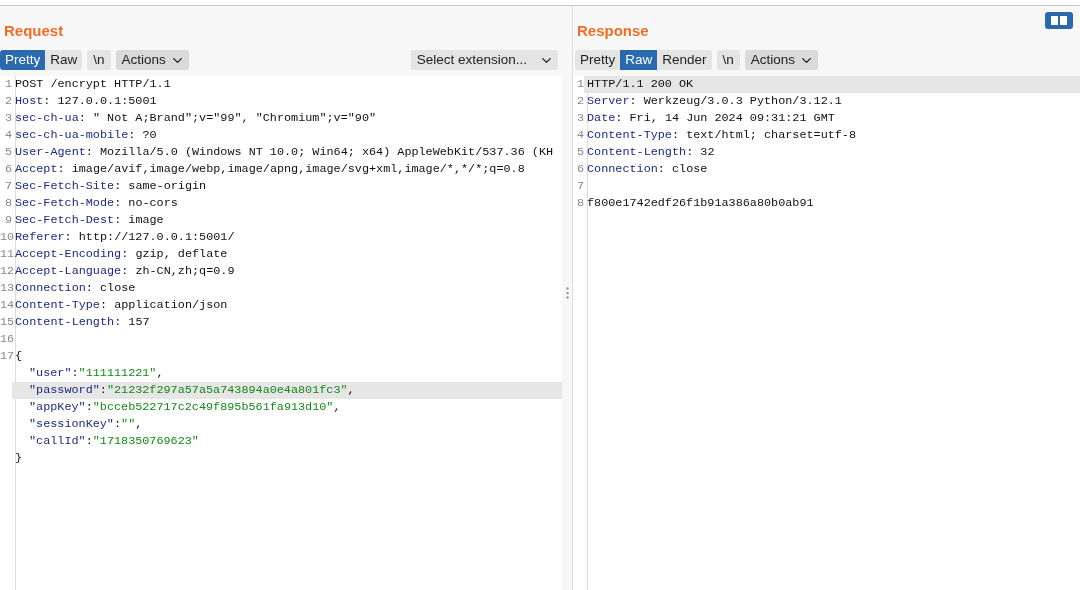 The width and height of the screenshot is (1080, 590). What do you see at coordinates (196, 118) in the screenshot?
I see `code-line: sec-ch-ua: " Not A;Brand";v="99", "Chromium";v="90"` at bounding box center [196, 118].